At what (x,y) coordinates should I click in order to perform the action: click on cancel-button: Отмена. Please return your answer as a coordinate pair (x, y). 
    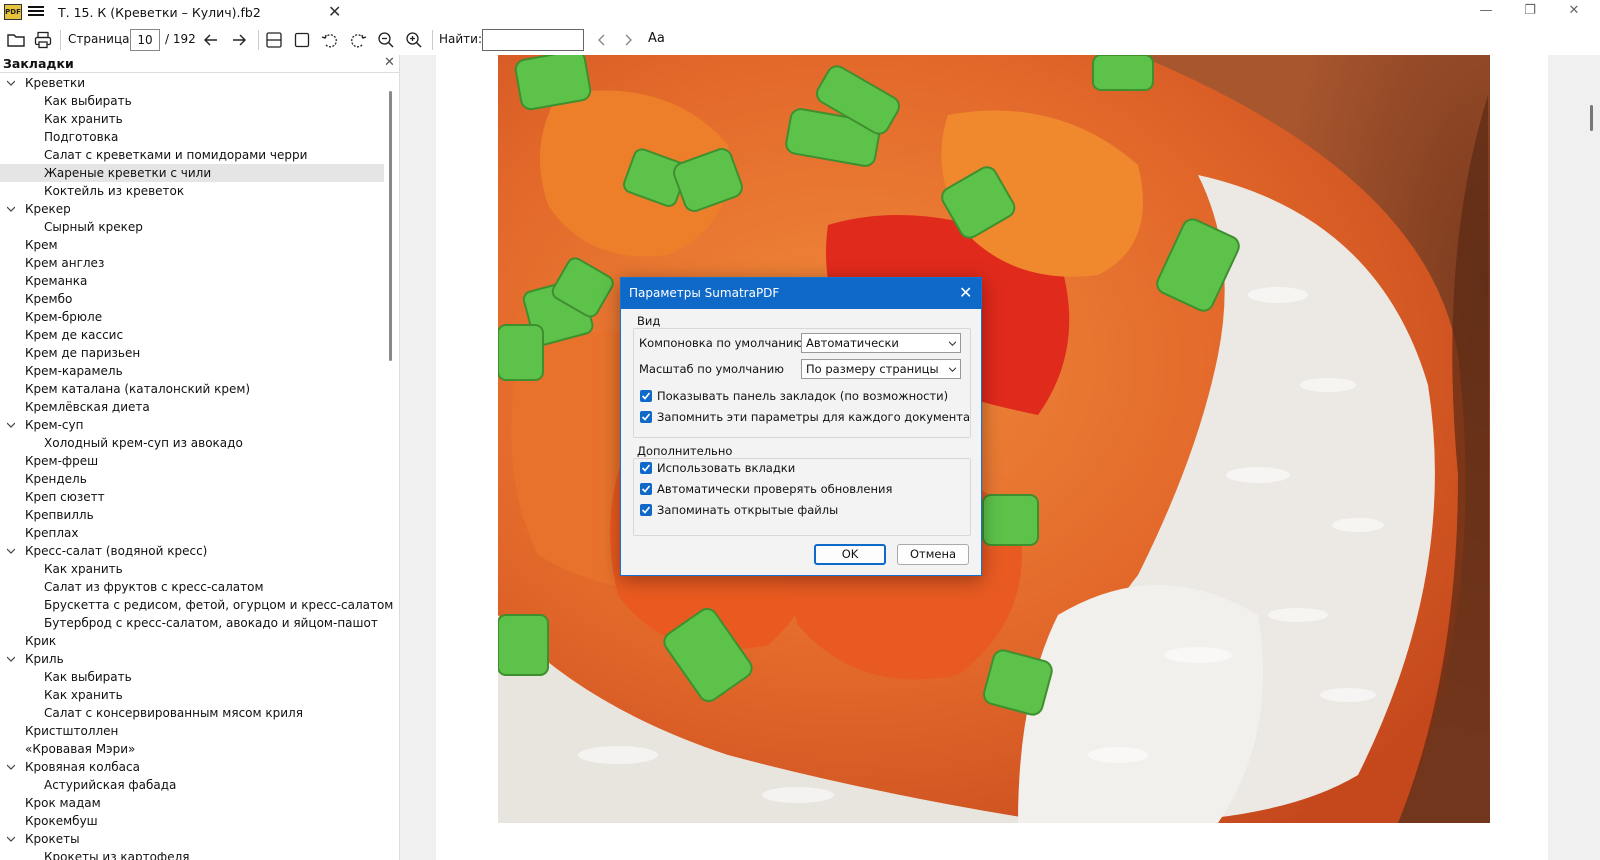
    Looking at the image, I should click on (933, 554).